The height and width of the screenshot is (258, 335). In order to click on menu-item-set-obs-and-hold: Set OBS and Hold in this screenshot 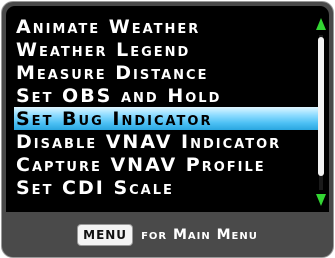, I will do `click(166, 95)`.